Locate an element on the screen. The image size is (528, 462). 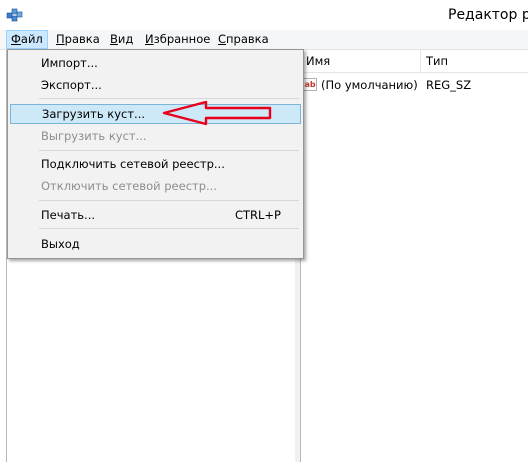
window-title: Редактор р is located at coordinates (488, 15).